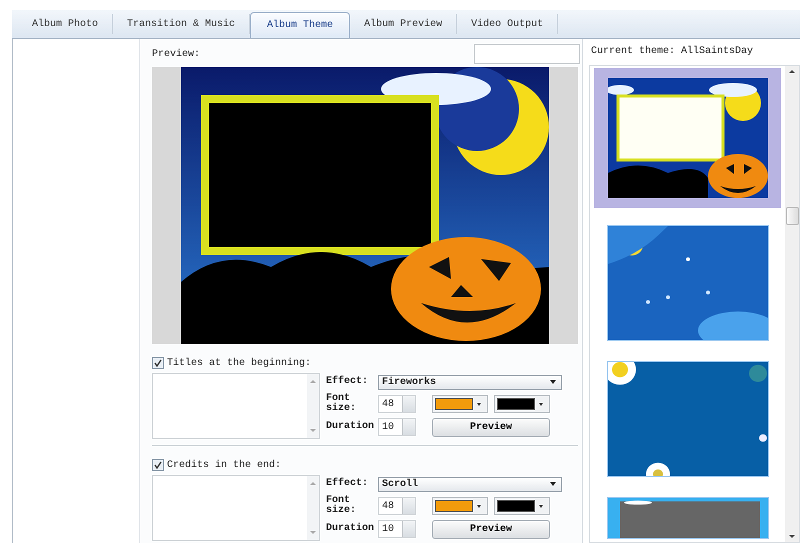  I want to click on scroll-up-icon, so click(792, 71).